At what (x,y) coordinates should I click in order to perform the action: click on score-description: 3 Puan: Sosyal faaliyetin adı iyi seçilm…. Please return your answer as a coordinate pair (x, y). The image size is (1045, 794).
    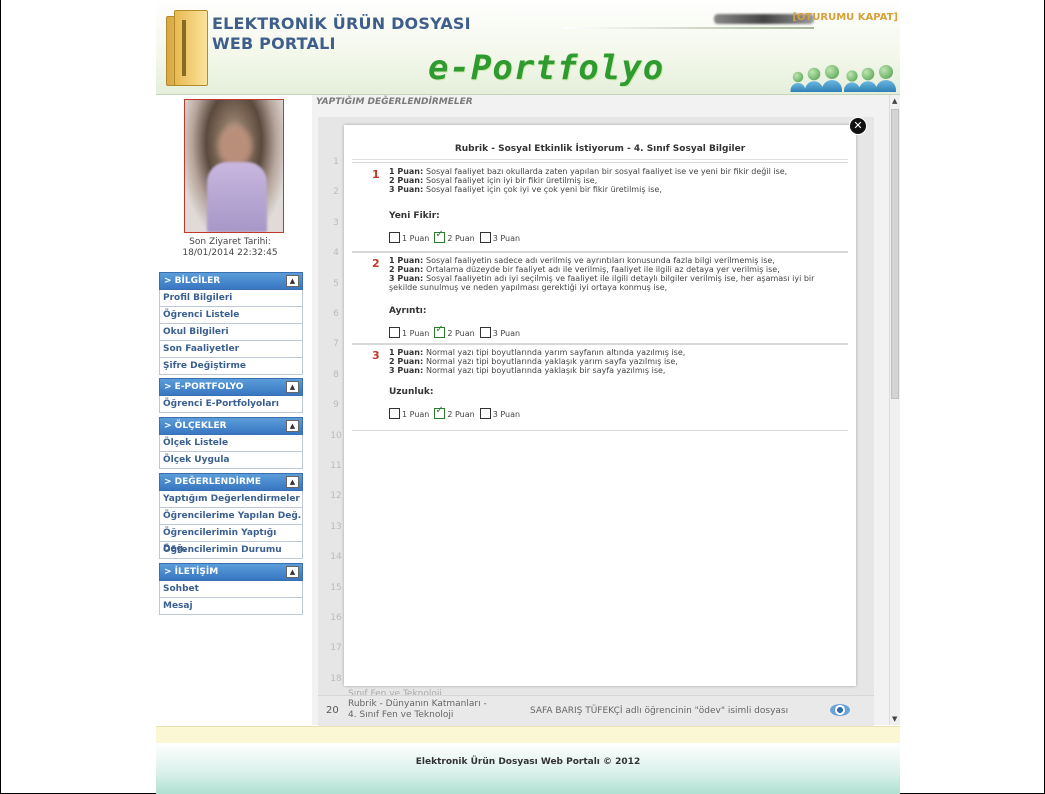
    Looking at the image, I should click on (602, 283).